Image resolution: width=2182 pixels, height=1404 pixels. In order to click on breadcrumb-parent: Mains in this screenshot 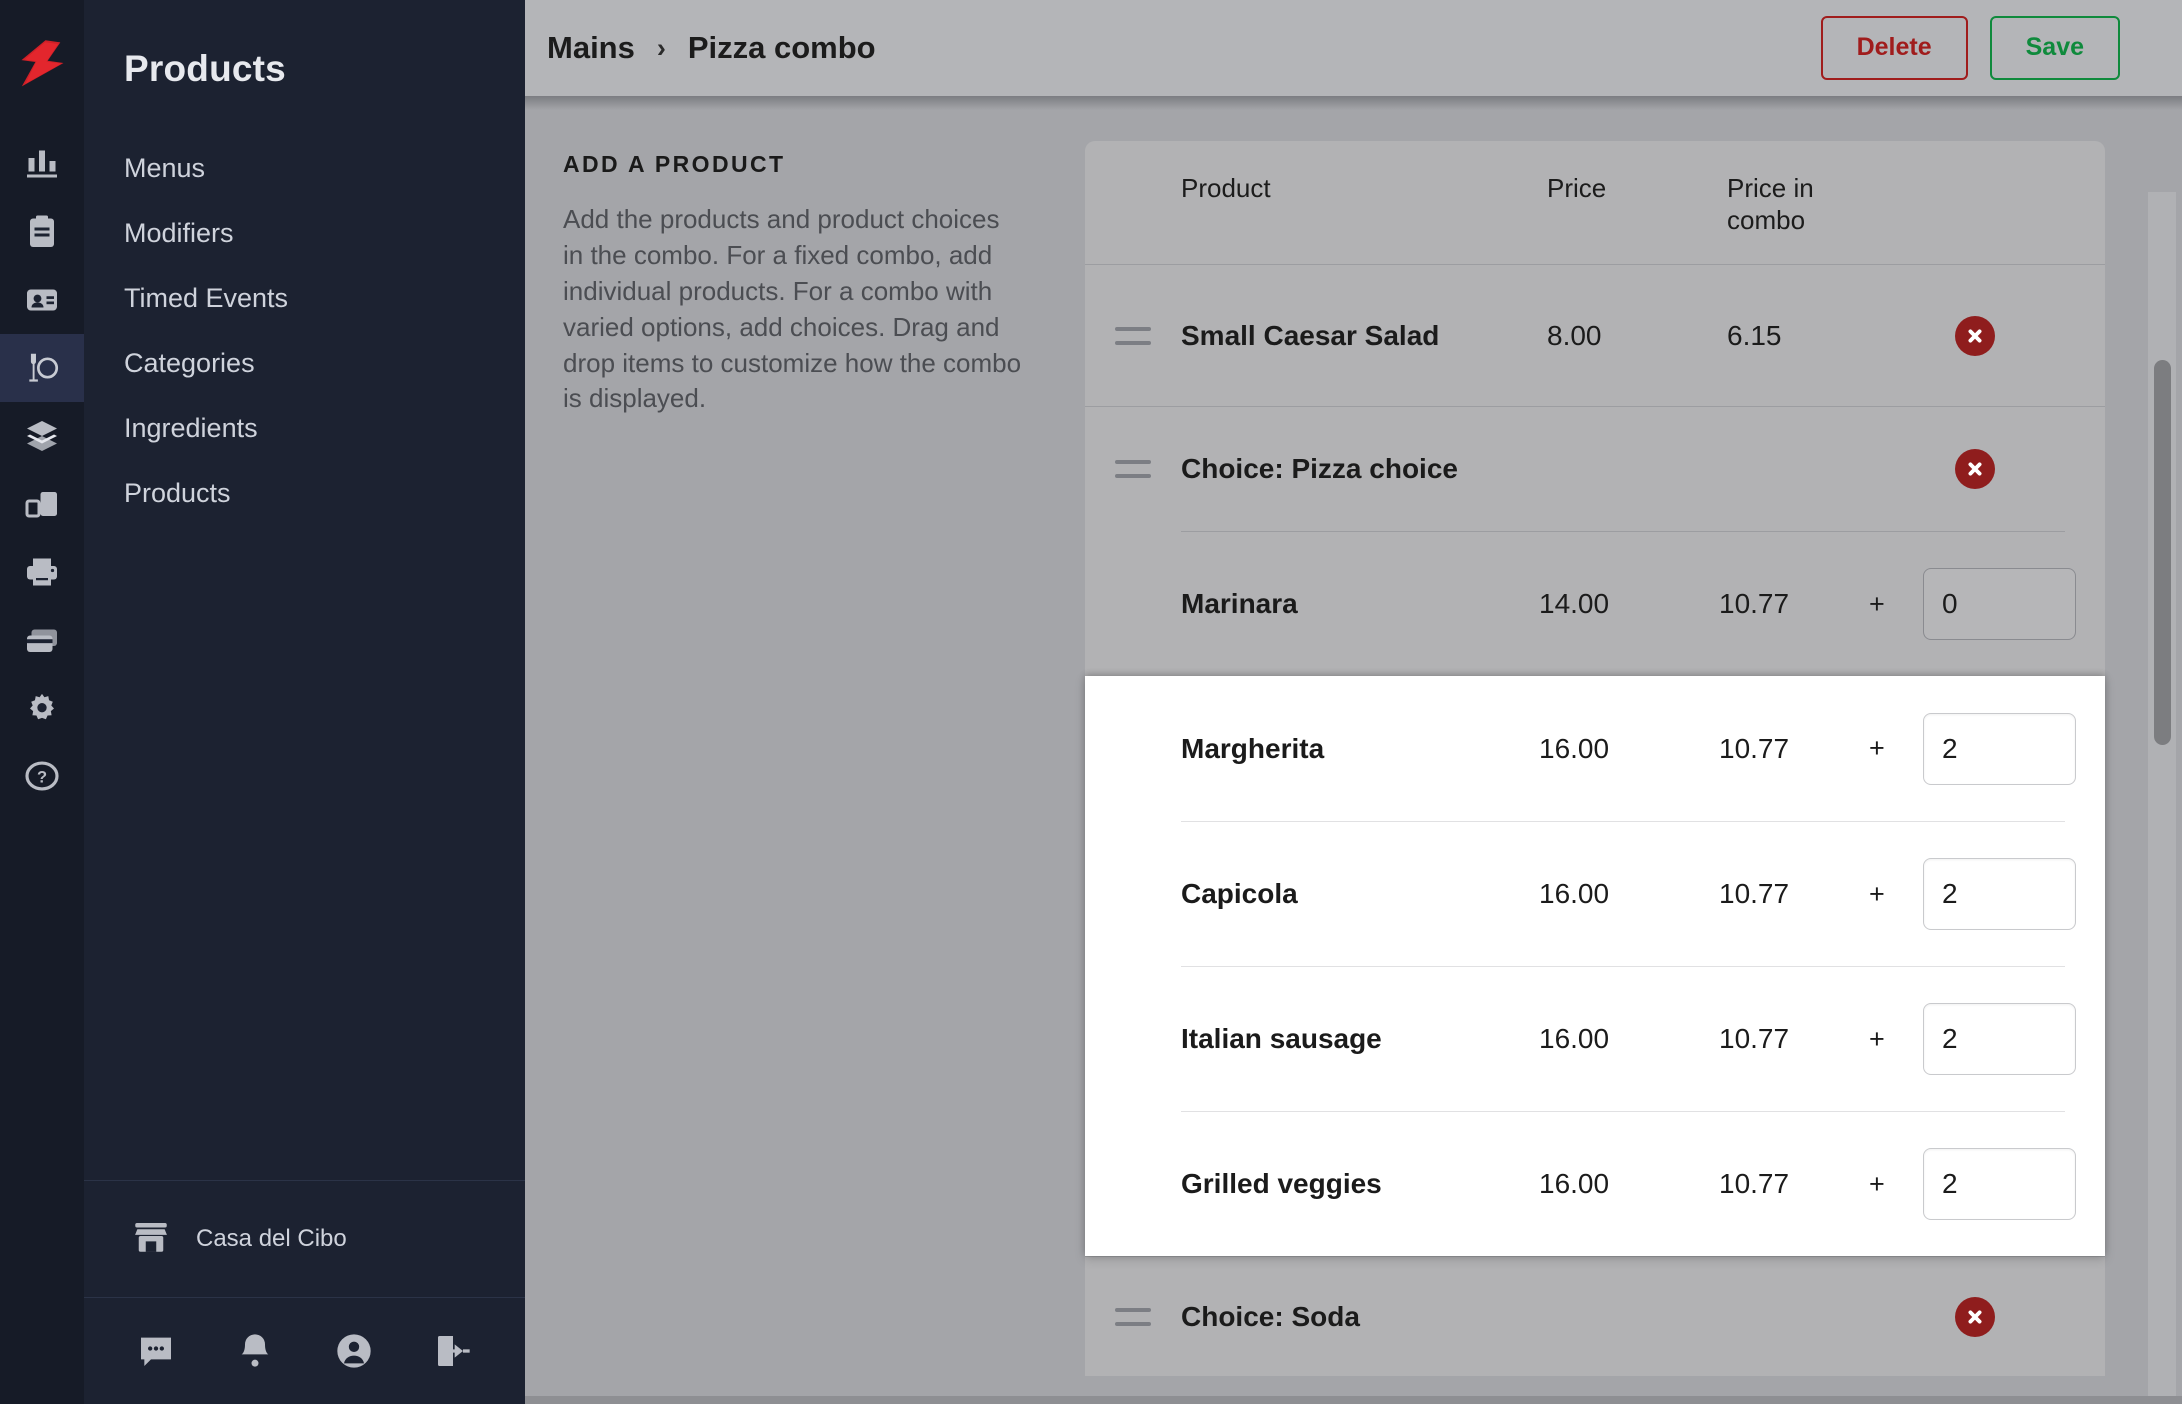, I will do `click(591, 48)`.